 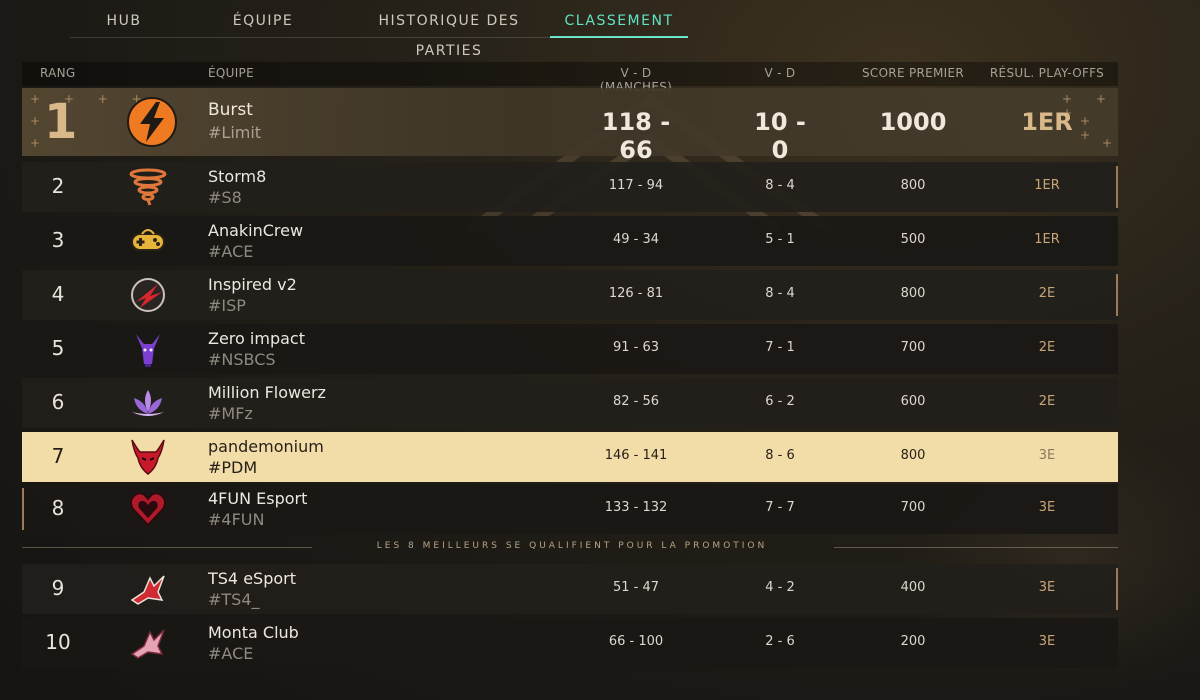 What do you see at coordinates (253, 632) in the screenshot?
I see `team-name: Monta Club` at bounding box center [253, 632].